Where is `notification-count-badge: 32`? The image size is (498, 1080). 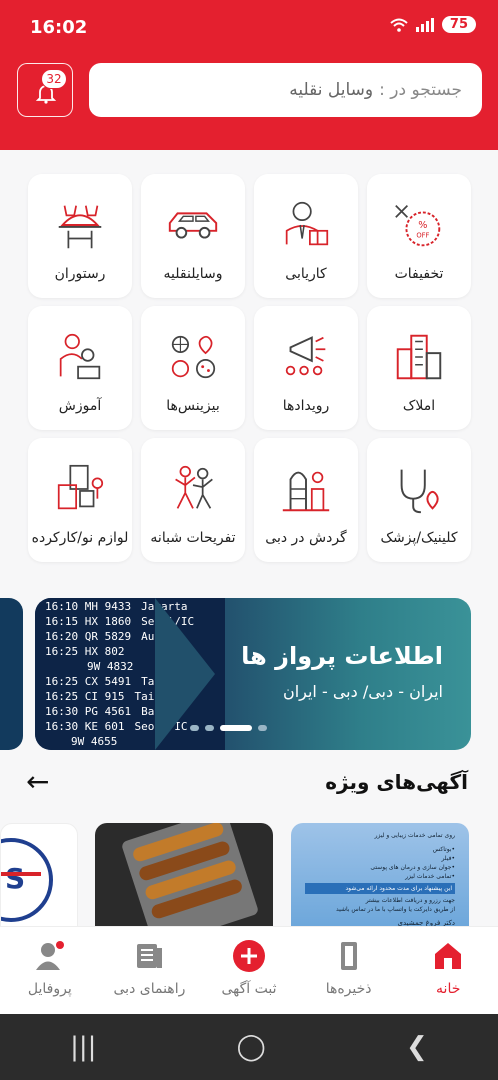 notification-count-badge: 32 is located at coordinates (54, 79).